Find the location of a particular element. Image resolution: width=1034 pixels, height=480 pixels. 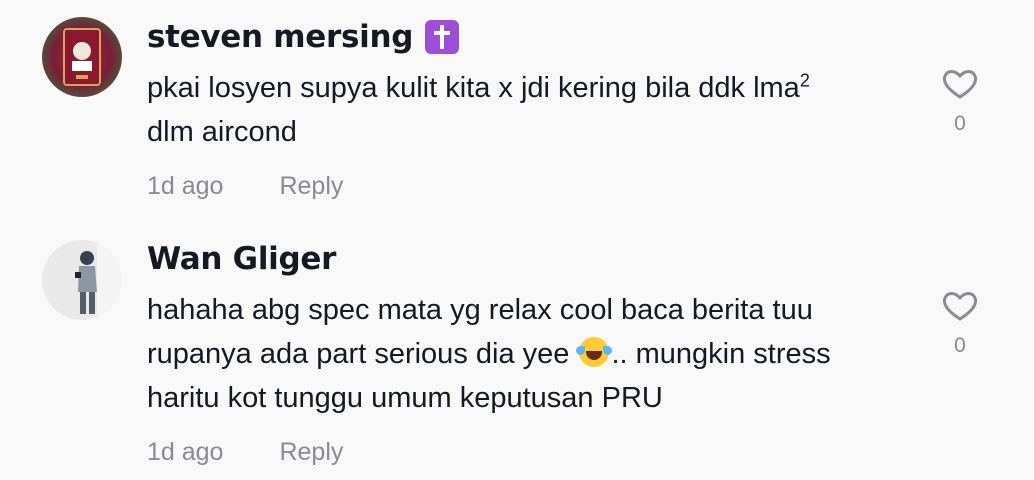

latin-cross-icon is located at coordinates (442, 37).